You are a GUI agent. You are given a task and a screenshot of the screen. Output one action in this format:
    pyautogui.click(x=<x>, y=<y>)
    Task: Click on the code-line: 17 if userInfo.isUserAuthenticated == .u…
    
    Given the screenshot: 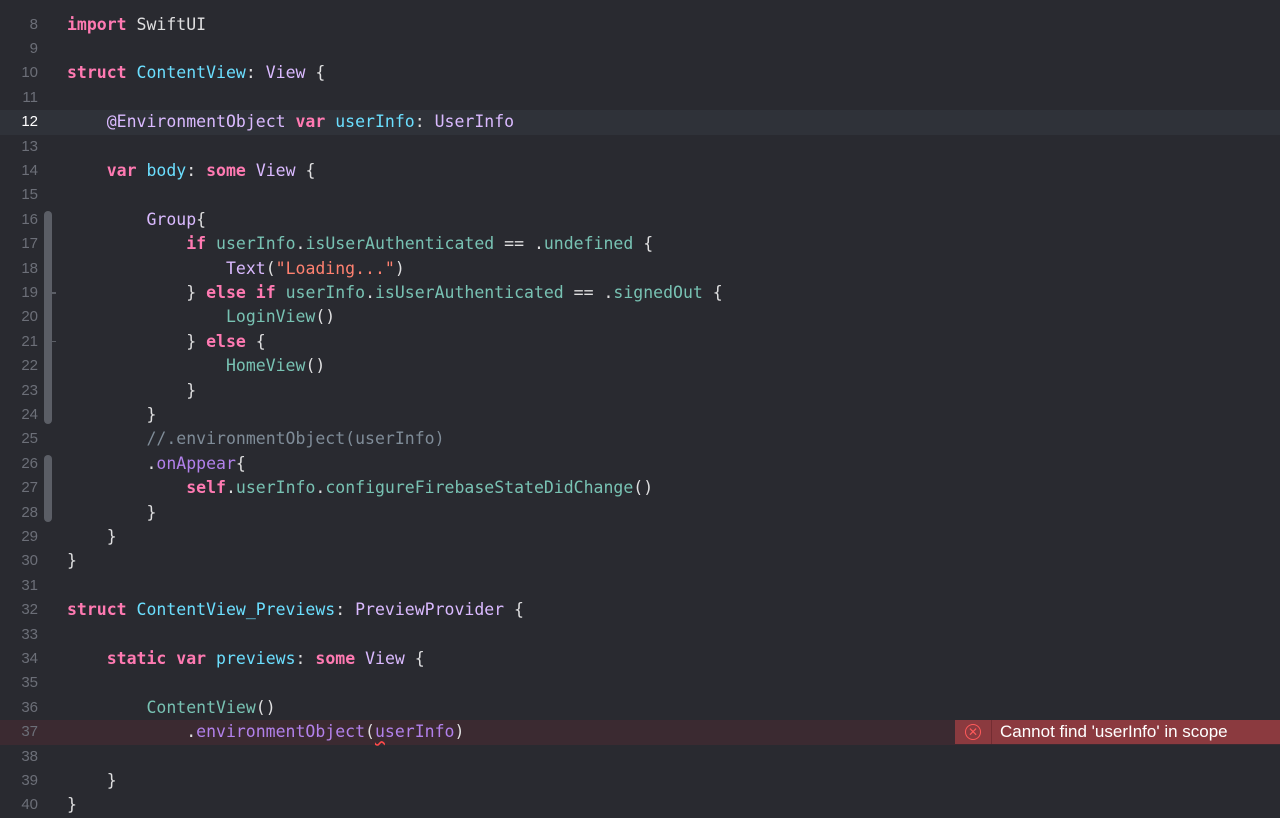 What is the action you would take?
    pyautogui.click(x=640, y=244)
    